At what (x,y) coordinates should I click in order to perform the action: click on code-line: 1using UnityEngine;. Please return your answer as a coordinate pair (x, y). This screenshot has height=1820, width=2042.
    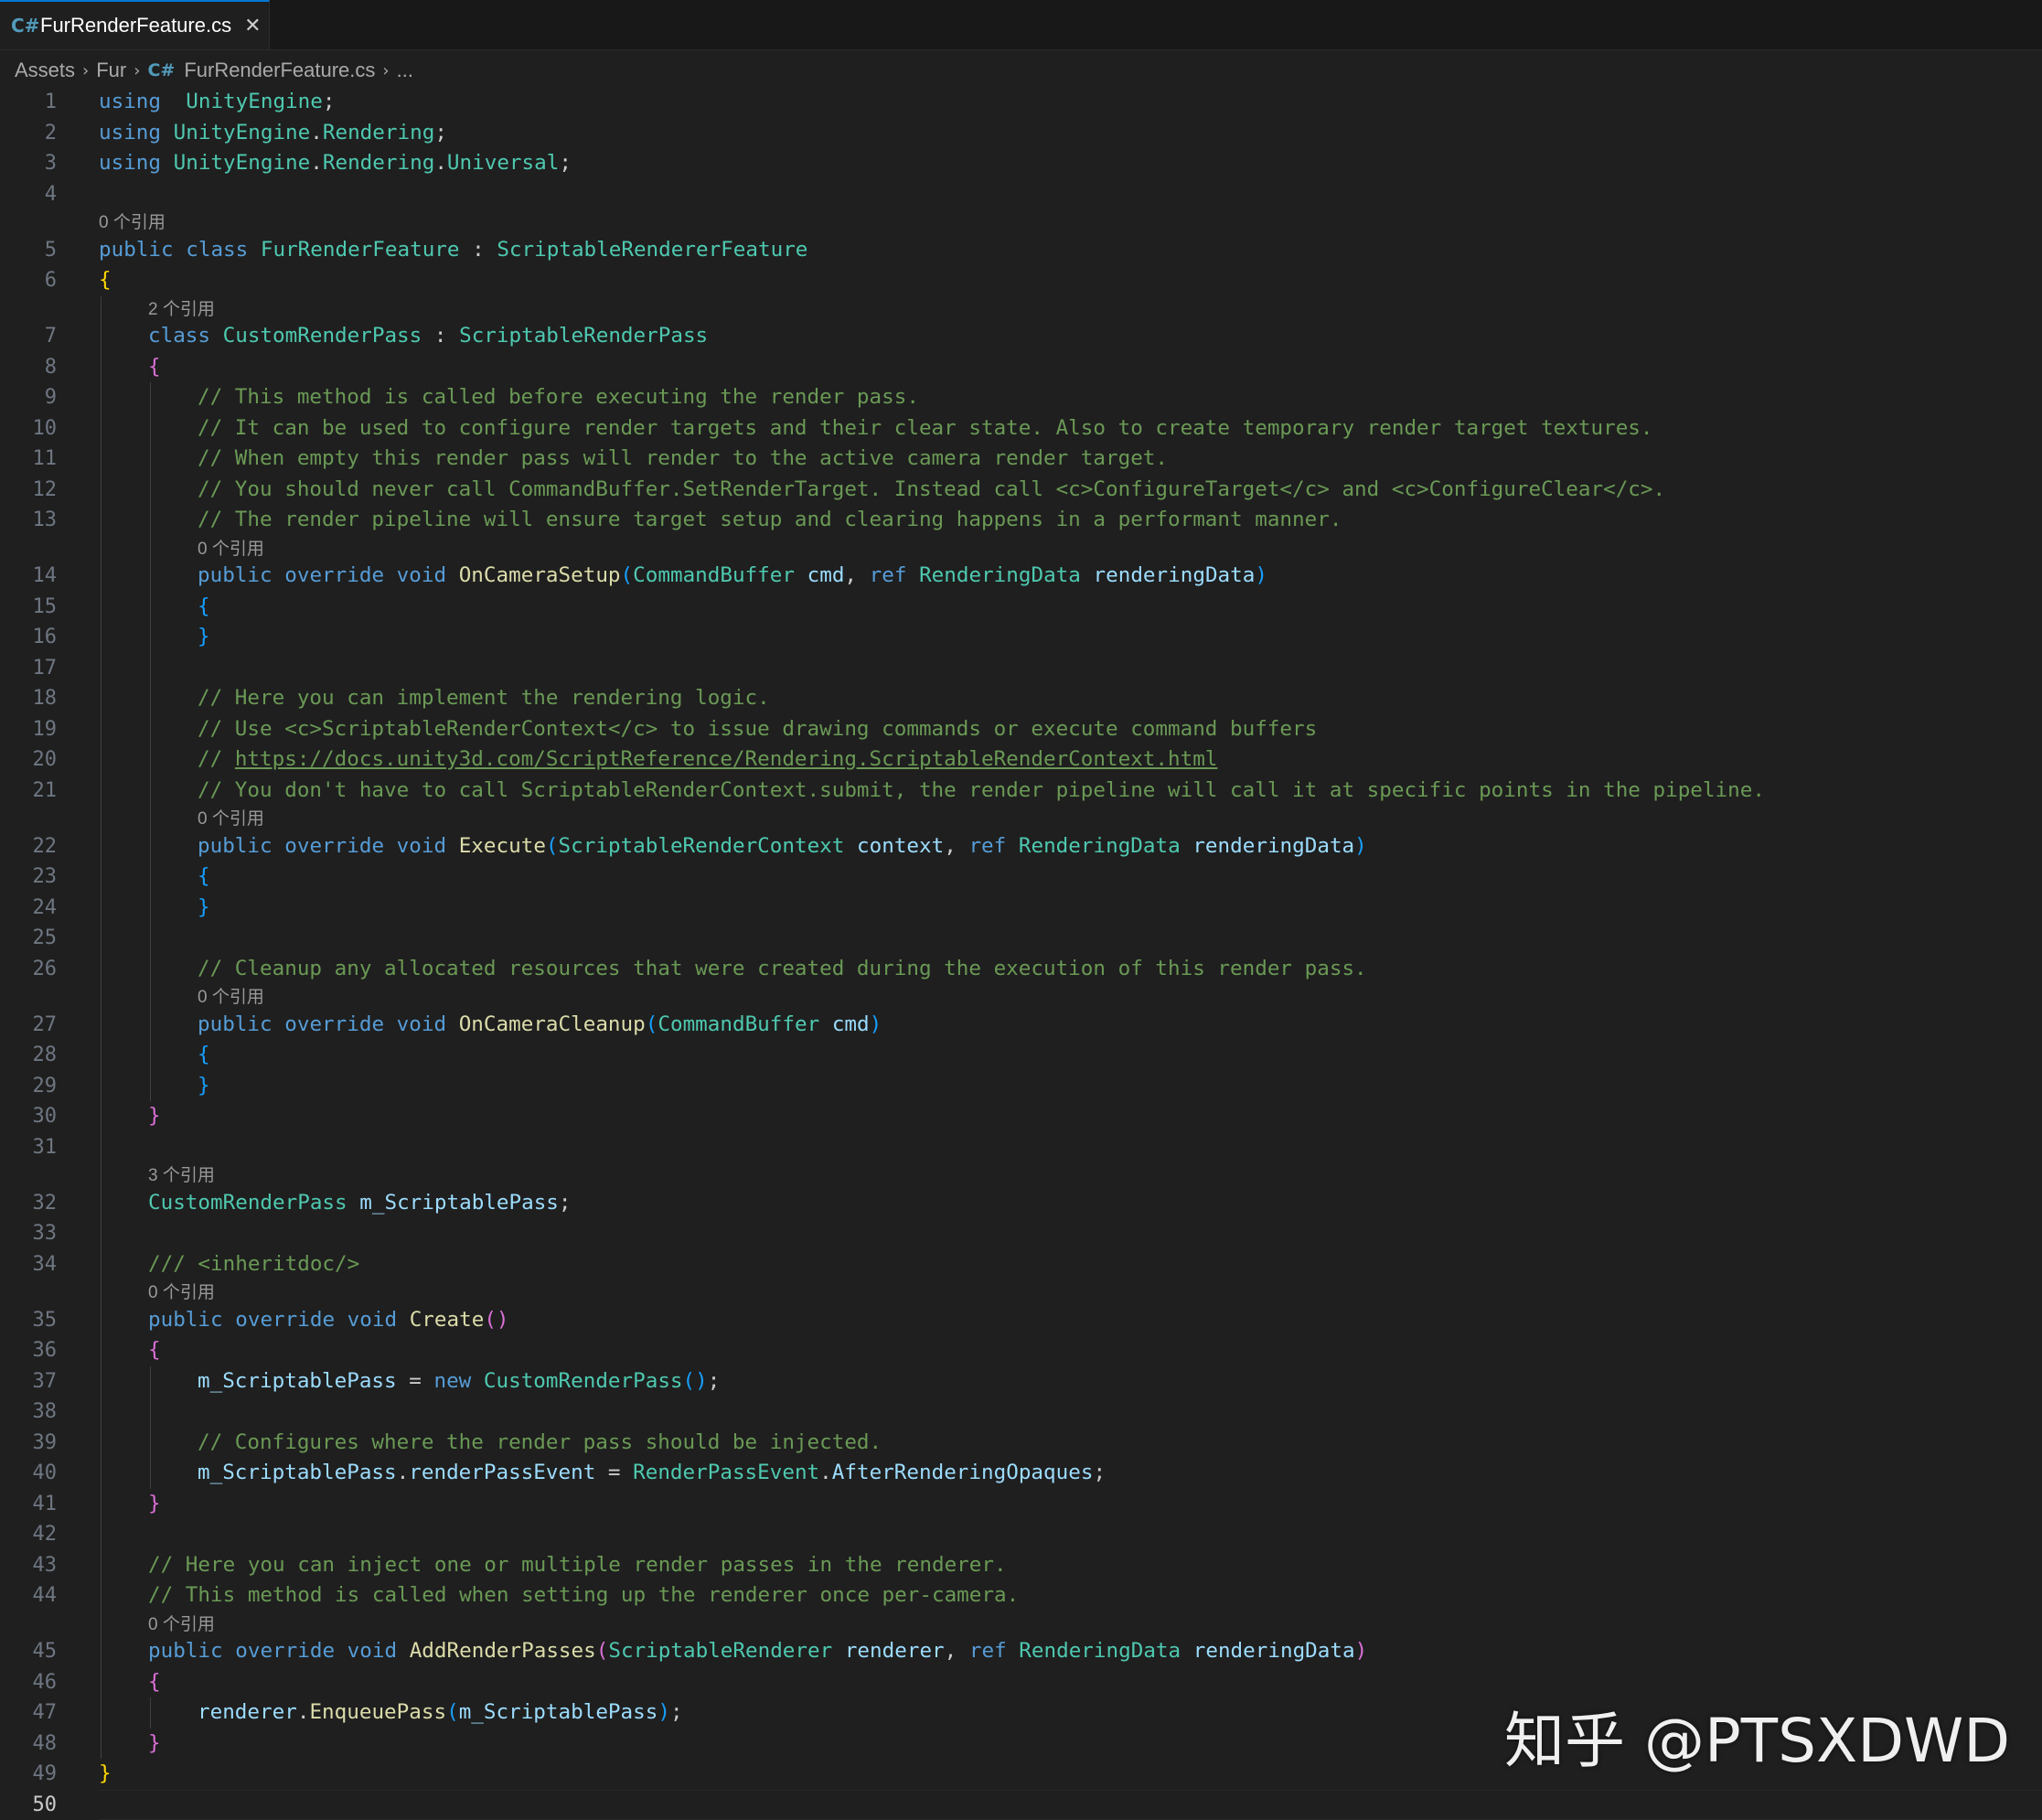
    Looking at the image, I should click on (1021, 102).